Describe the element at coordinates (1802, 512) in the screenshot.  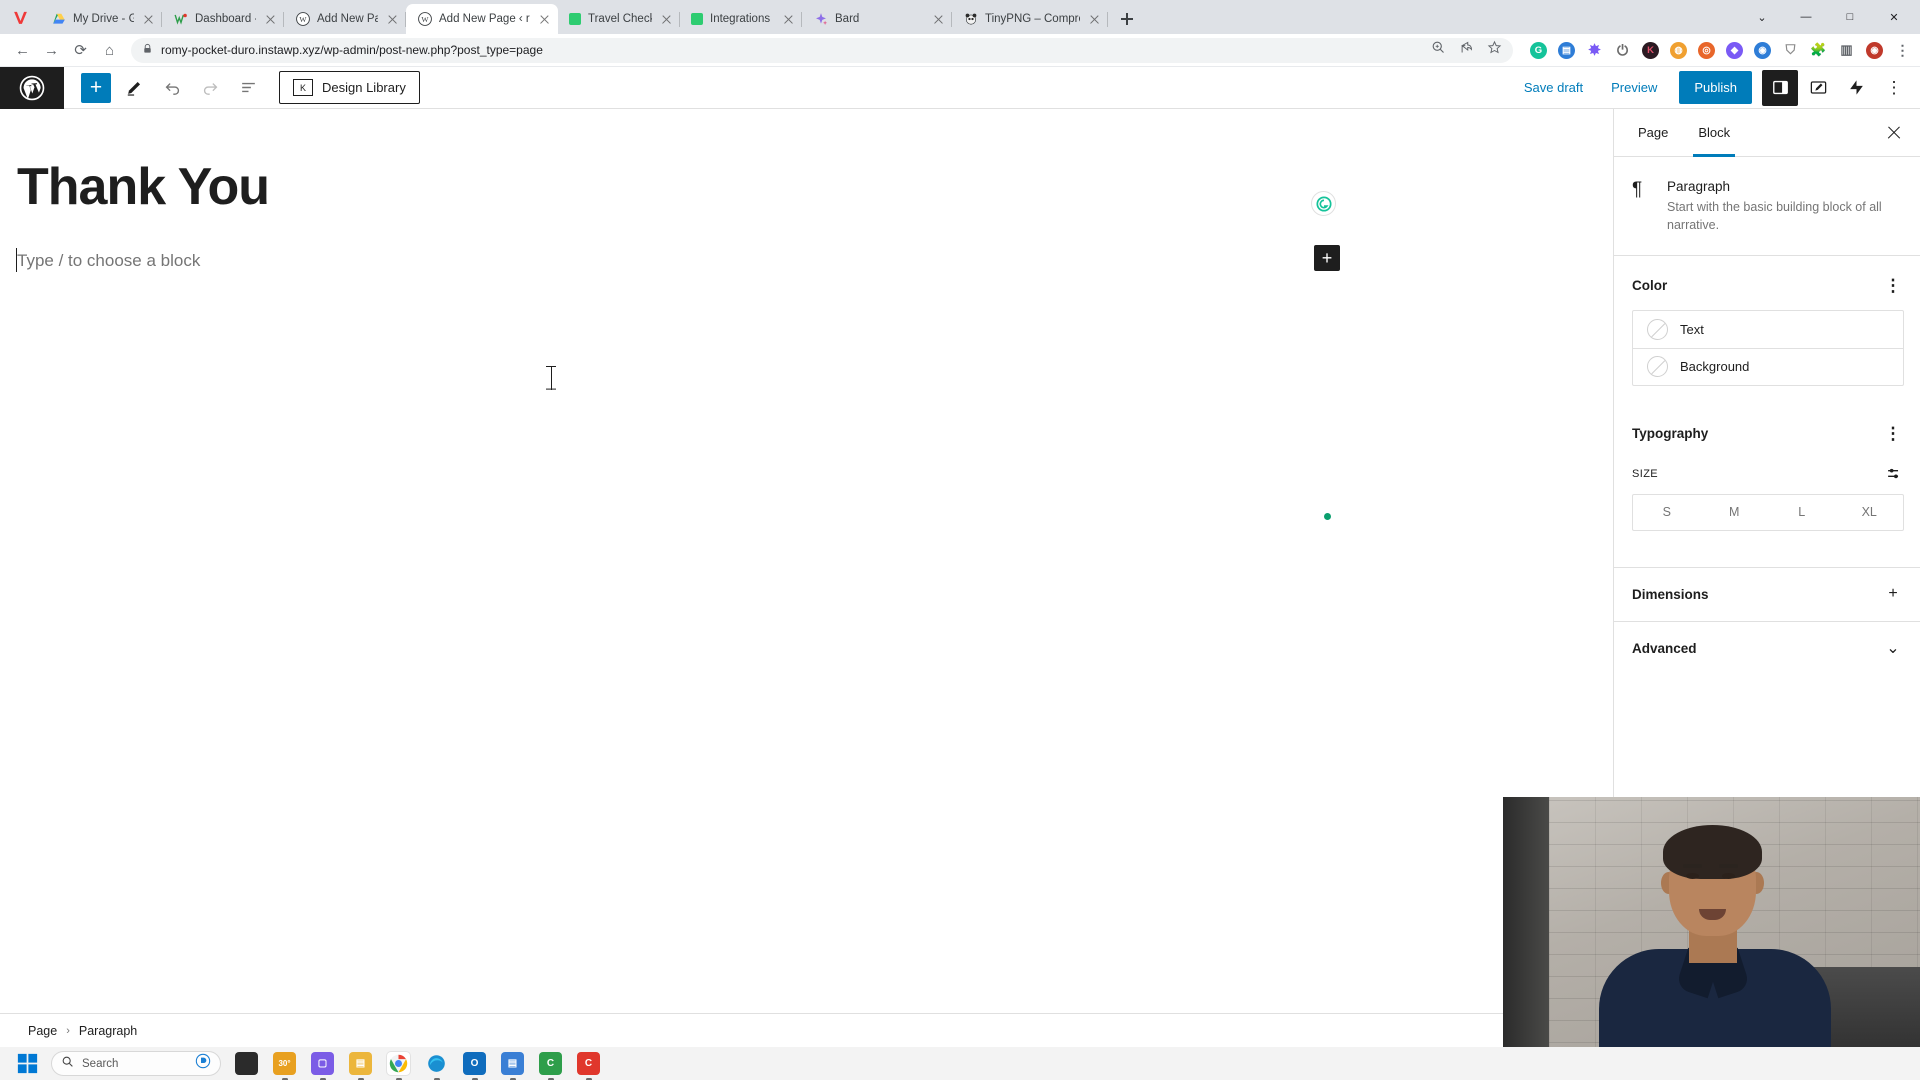
I see `font-size-option-l: L` at that location.